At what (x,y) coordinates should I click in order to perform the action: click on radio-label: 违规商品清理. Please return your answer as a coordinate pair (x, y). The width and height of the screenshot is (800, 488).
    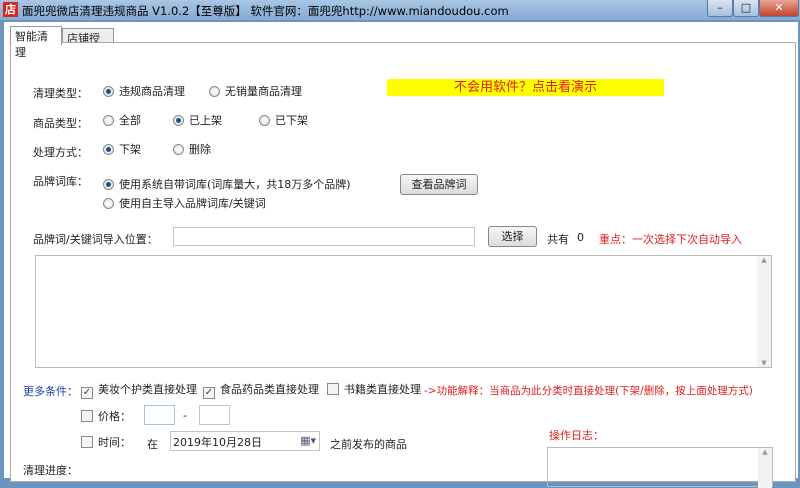
    Looking at the image, I should click on (152, 91).